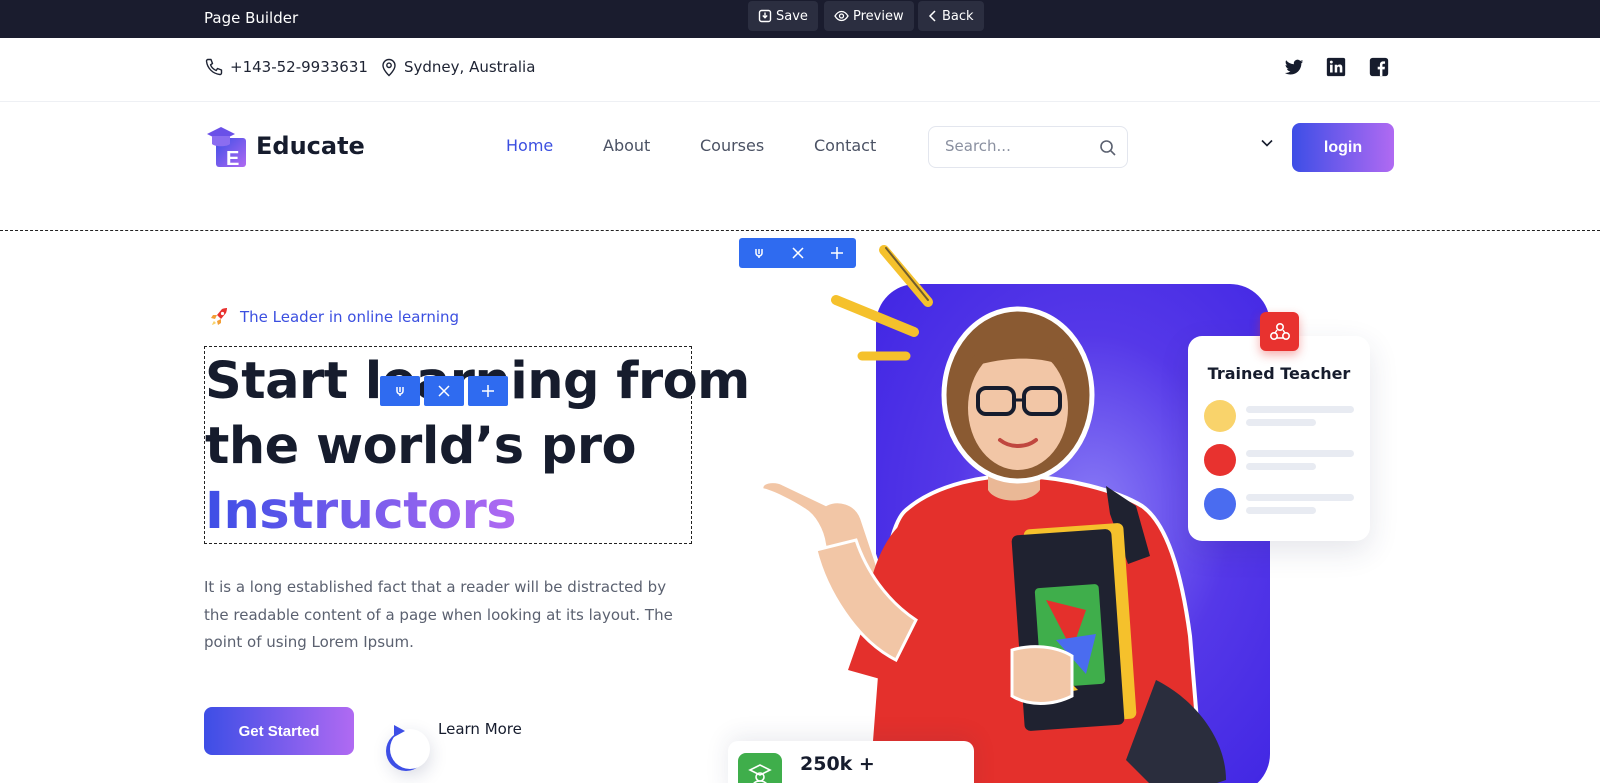 The width and height of the screenshot is (1600, 783). I want to click on top-info-bar: +143-52-9933631 Sydney, Australia, so click(800, 70).